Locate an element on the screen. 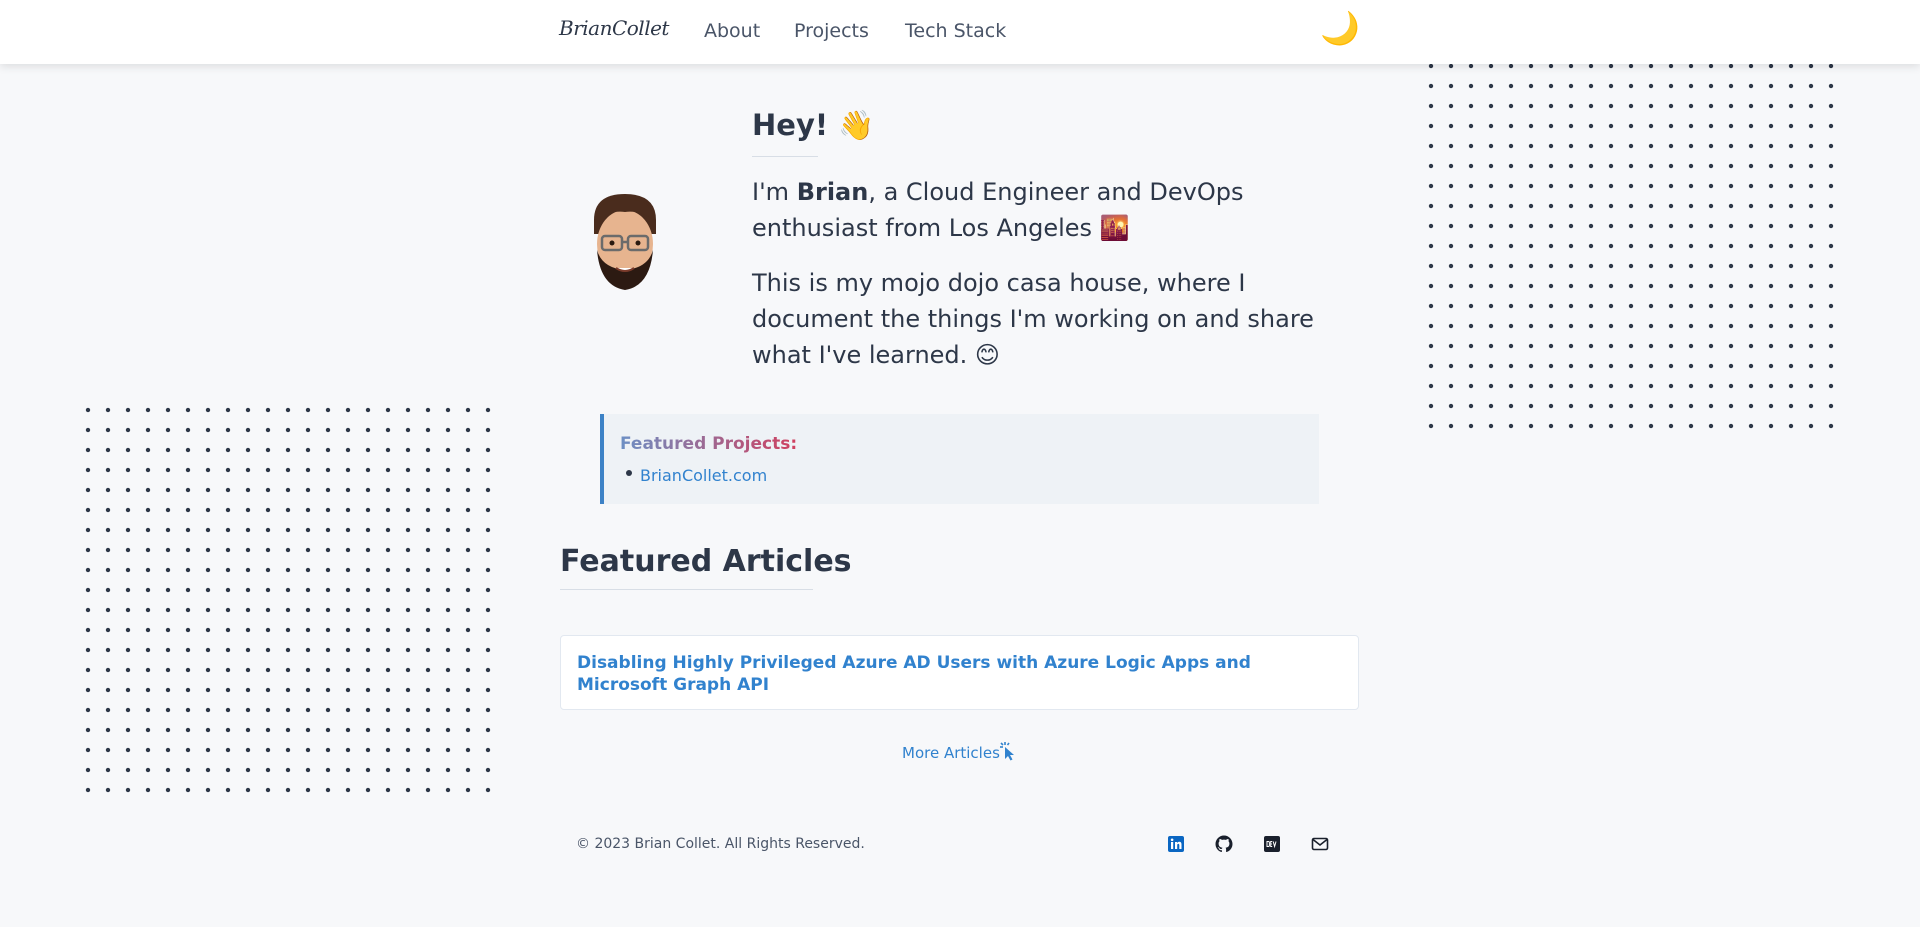  nav-link-about: About is located at coordinates (732, 31).